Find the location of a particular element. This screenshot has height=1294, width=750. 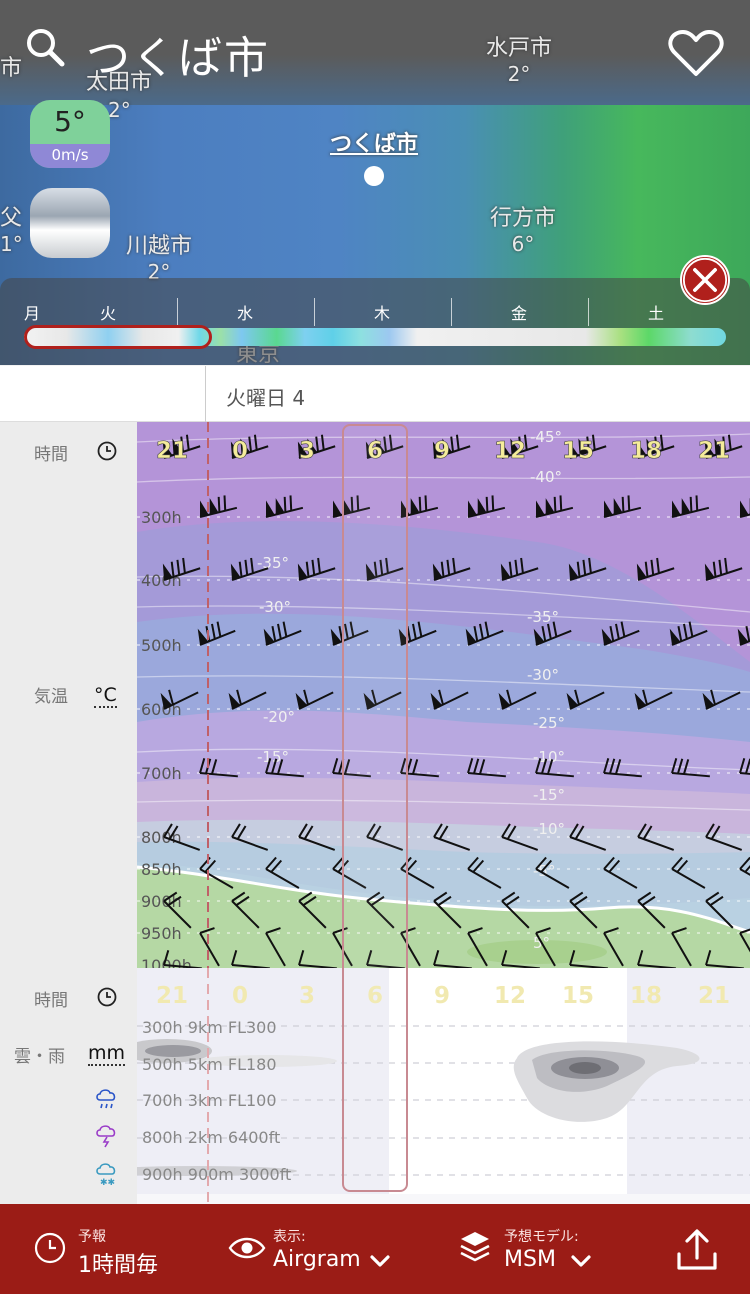

pressure-label: 300h is located at coordinates (161, 517).